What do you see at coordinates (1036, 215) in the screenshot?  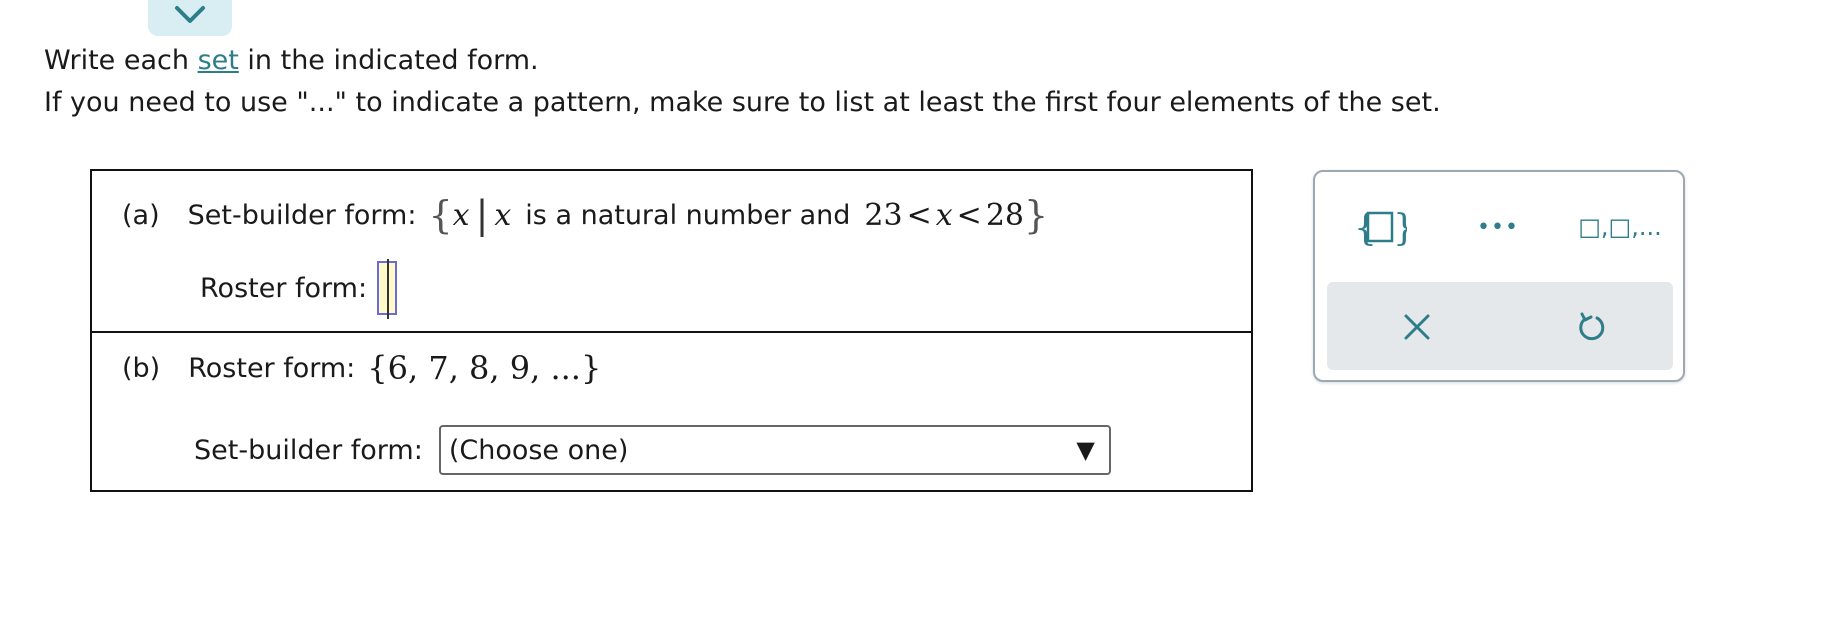 I see `close-brace: }` at bounding box center [1036, 215].